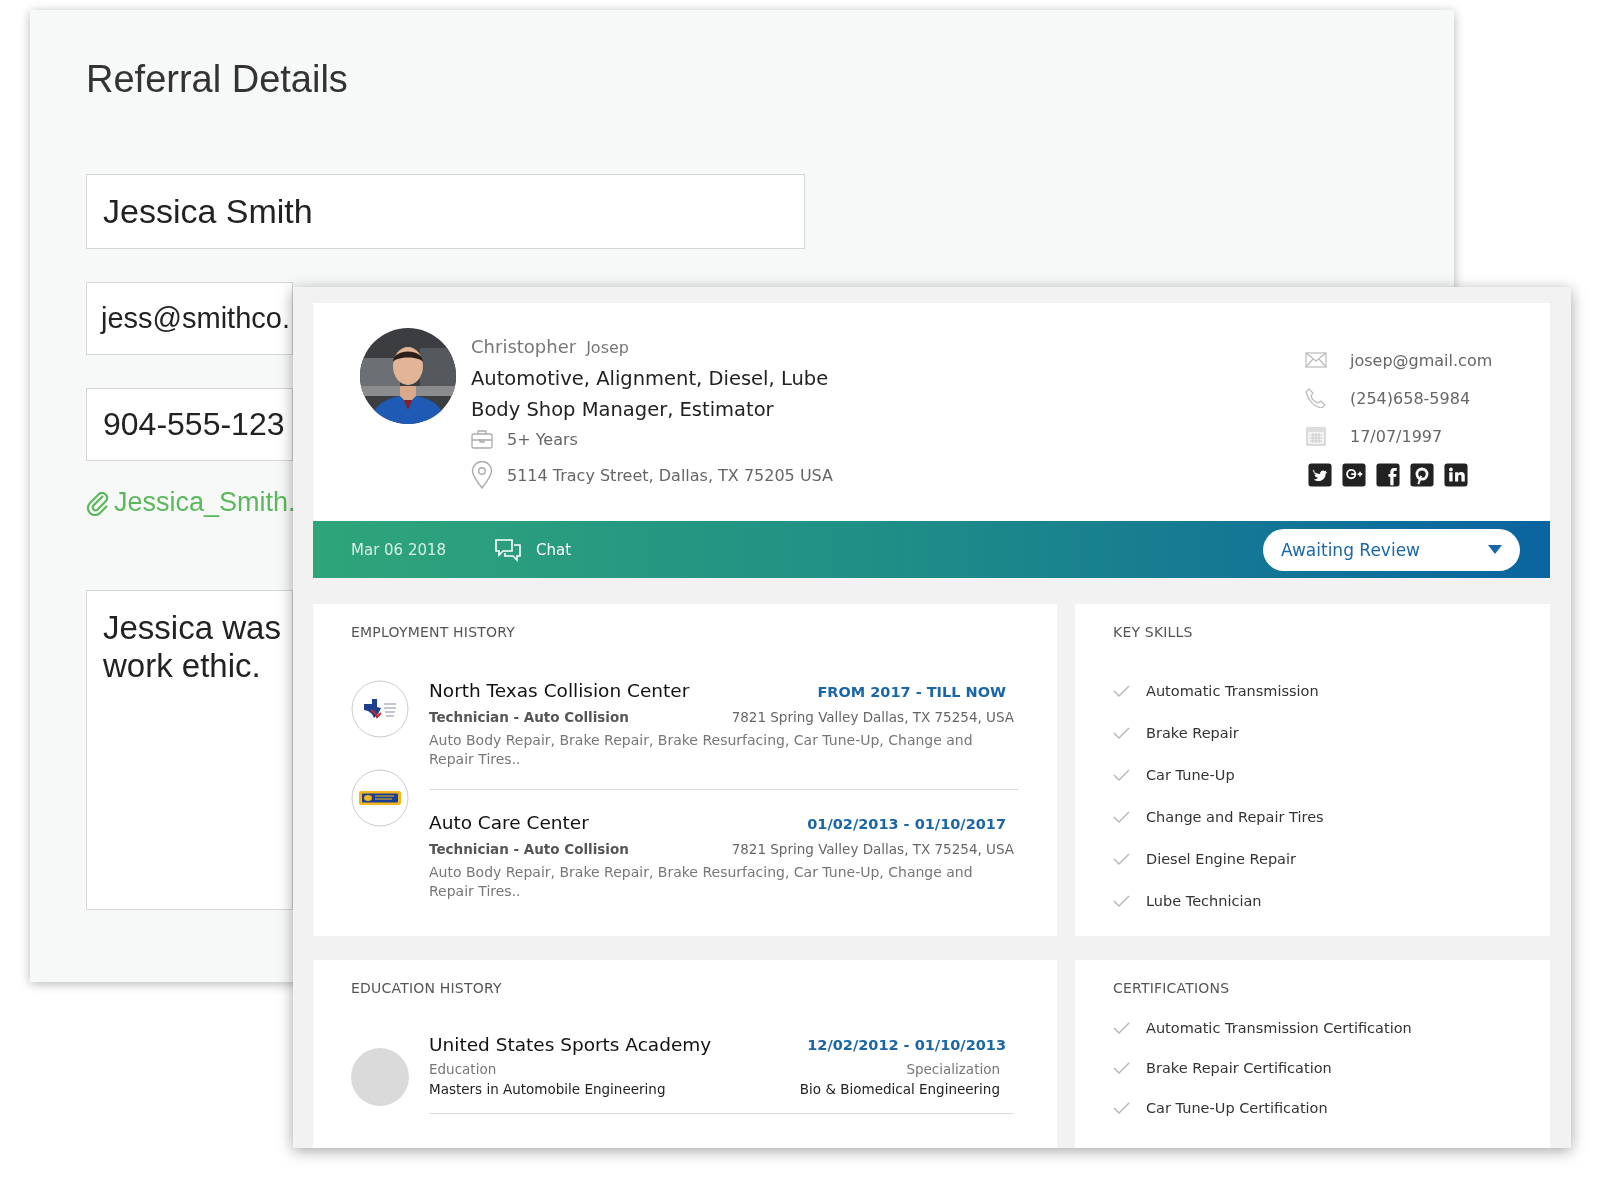 This screenshot has height=1200, width=1600. I want to click on field-label: Specialization, so click(953, 1069).